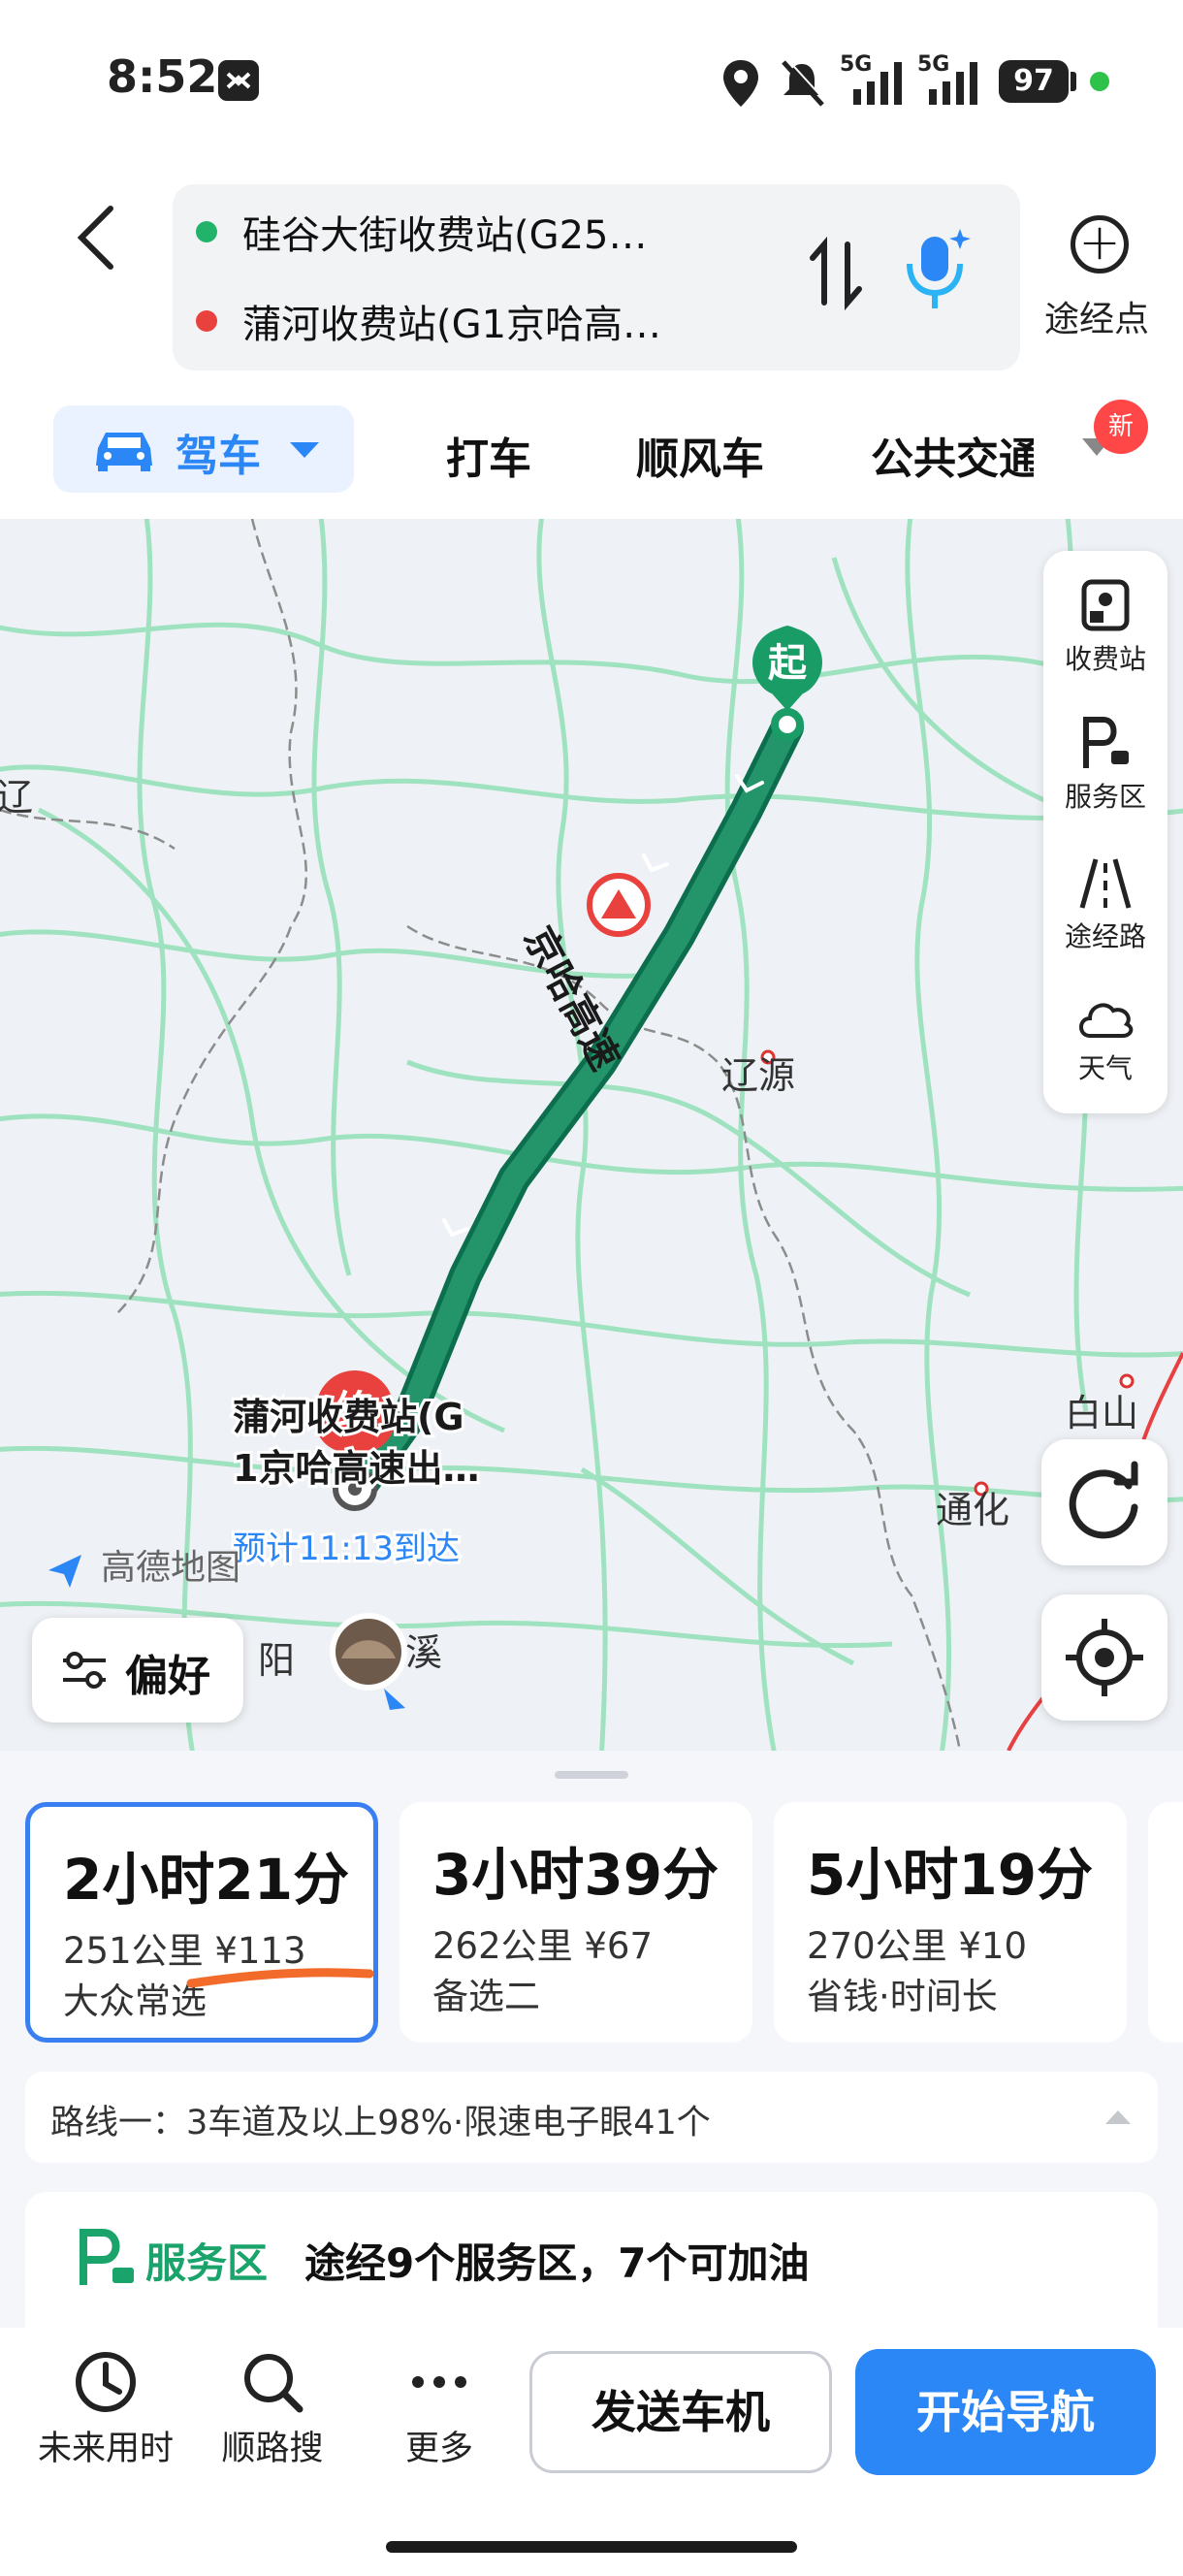  What do you see at coordinates (124, 452) in the screenshot?
I see `car-icon` at bounding box center [124, 452].